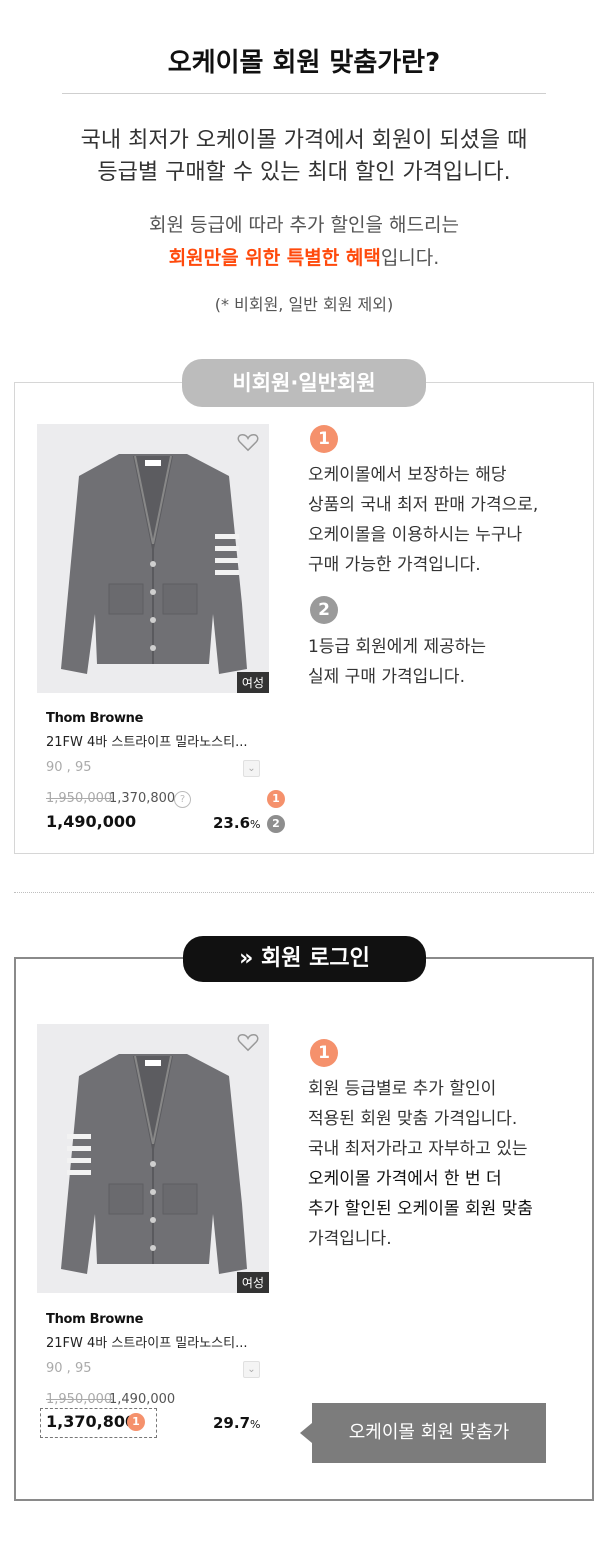 The height and width of the screenshot is (1544, 608). I want to click on desc-1-line: 오케이몰을 이용하시는 누구나, so click(415, 535).